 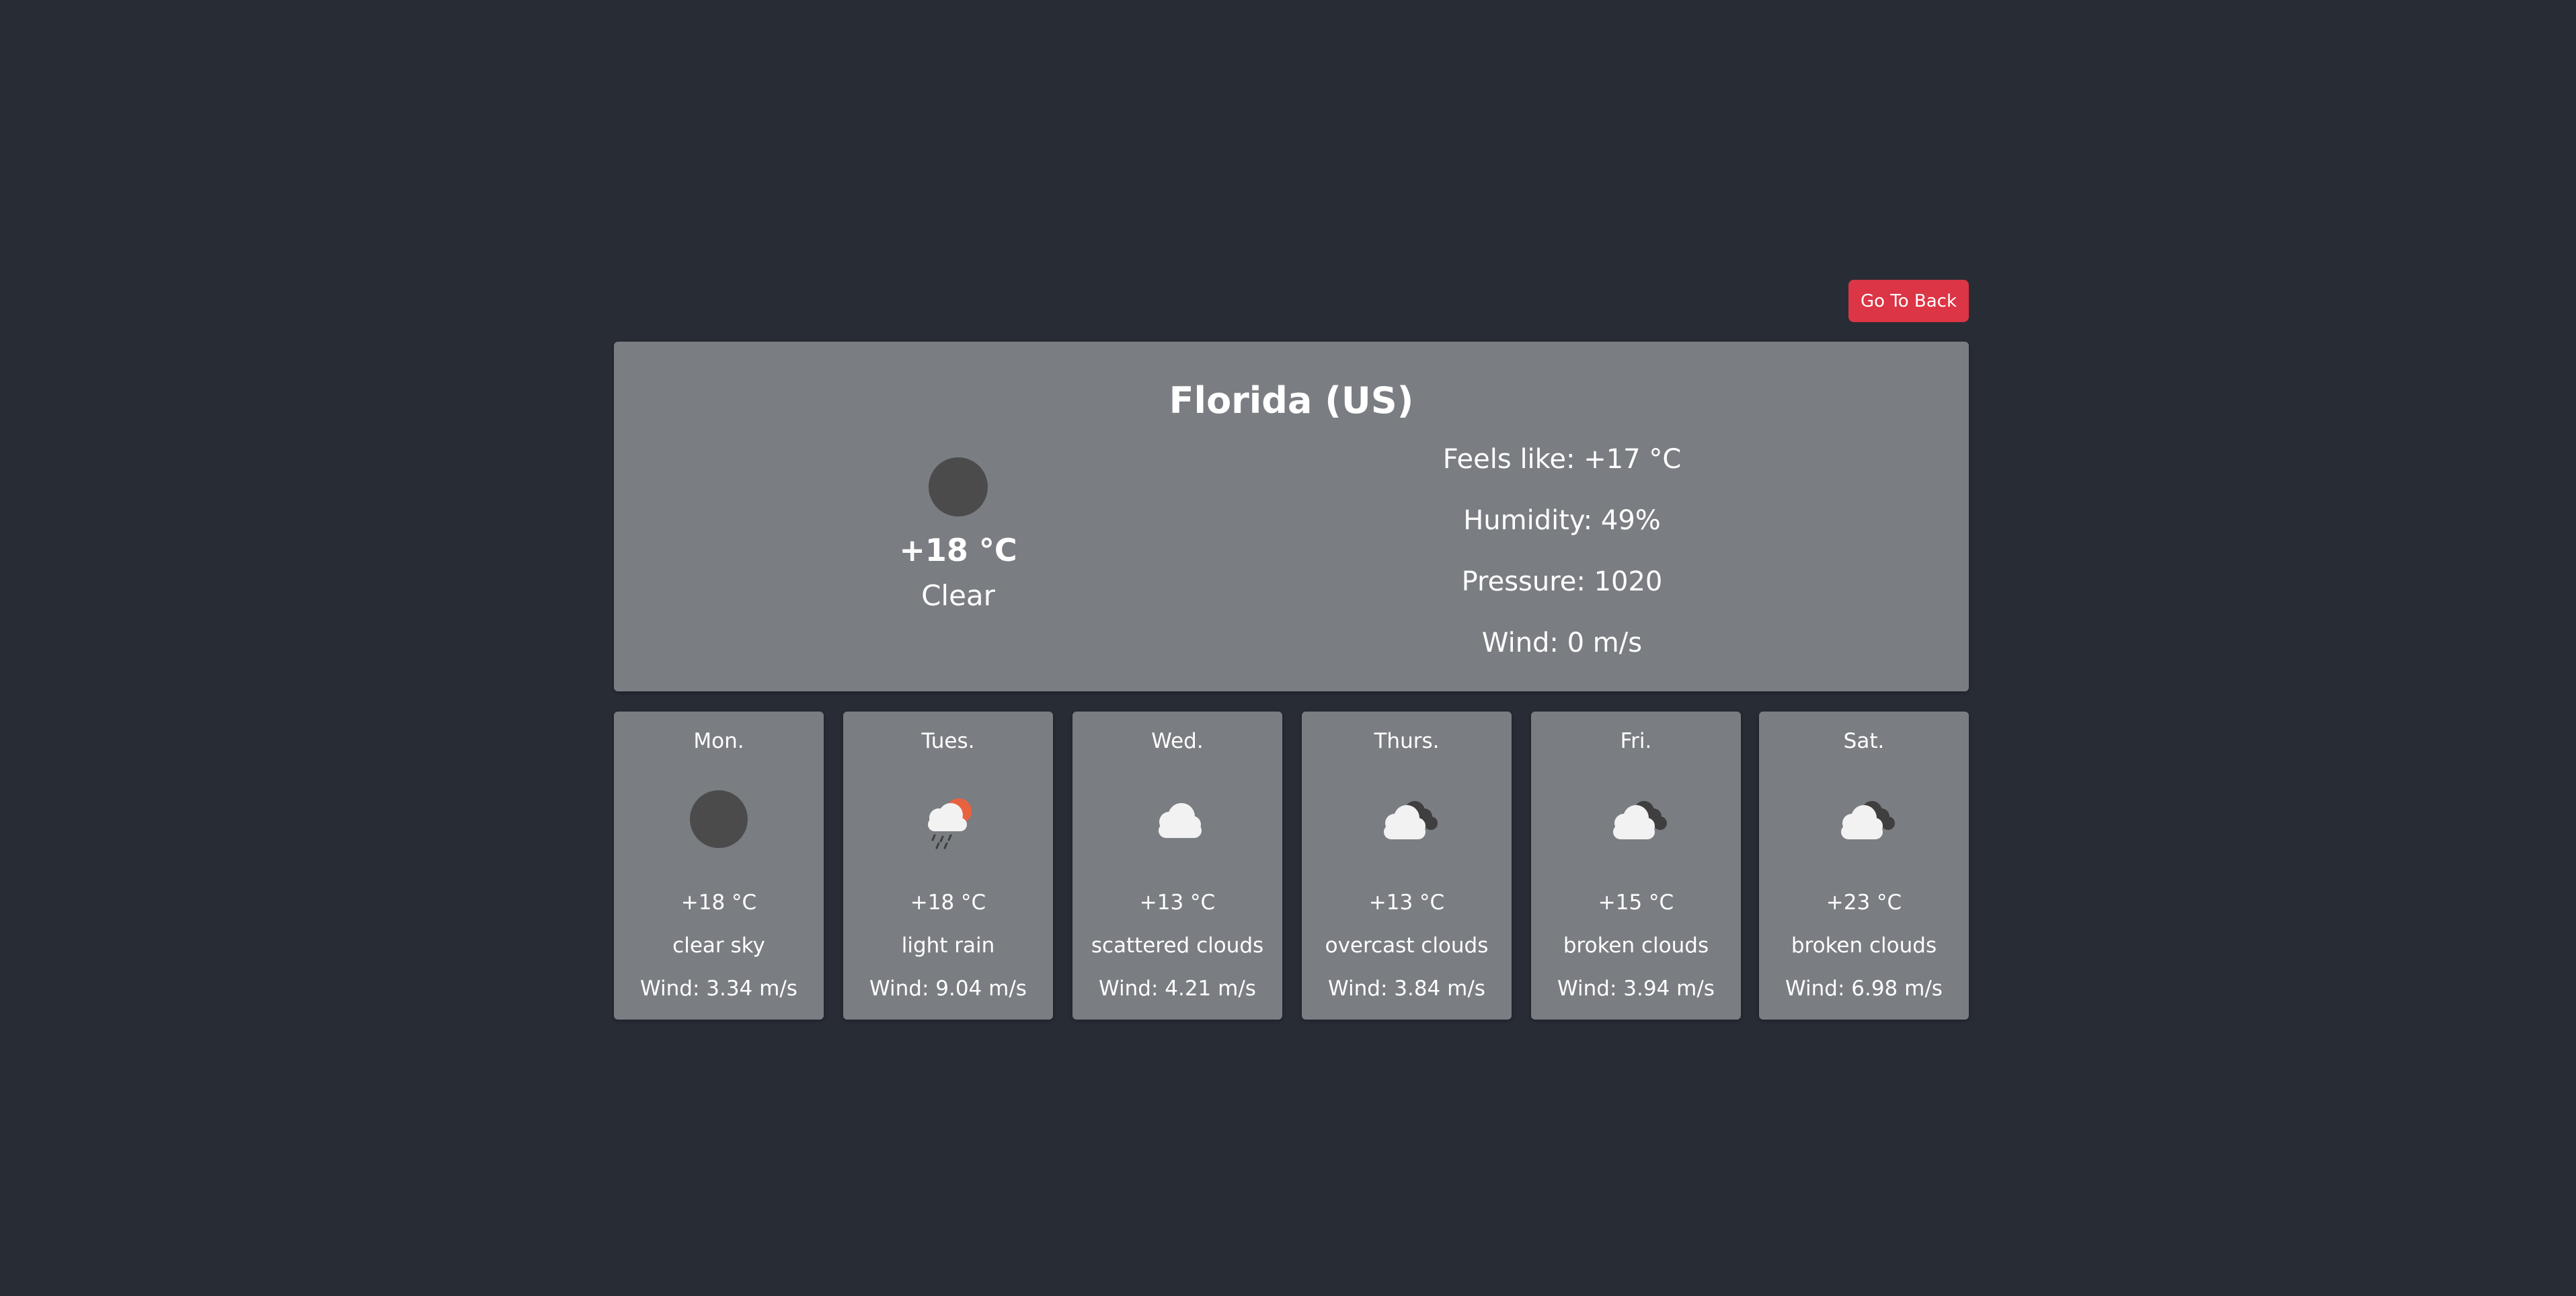 I want to click on current-summary: +18 °C Clear, so click(x=959, y=537).